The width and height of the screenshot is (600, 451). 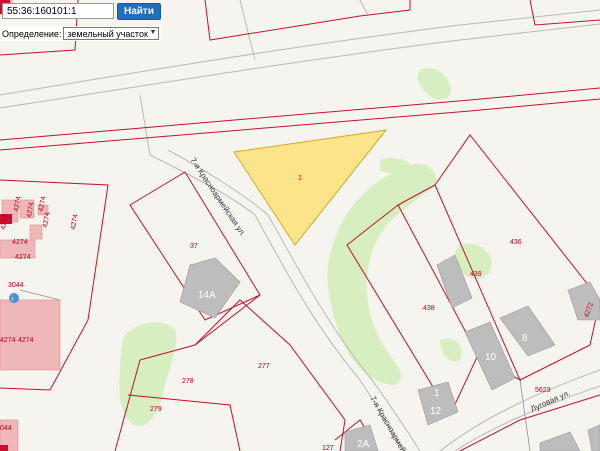 What do you see at coordinates (436, 411) in the screenshot?
I see `building-number: 12` at bounding box center [436, 411].